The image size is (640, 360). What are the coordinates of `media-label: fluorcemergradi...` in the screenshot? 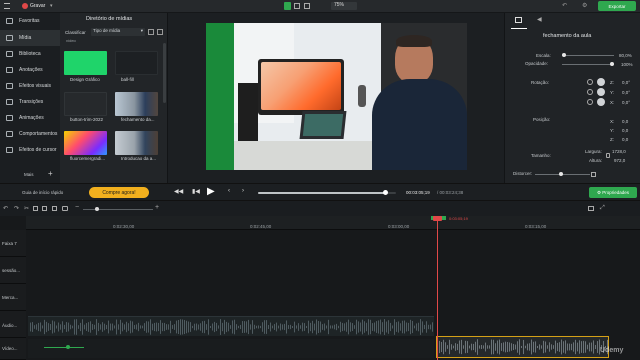 It's located at (88, 158).